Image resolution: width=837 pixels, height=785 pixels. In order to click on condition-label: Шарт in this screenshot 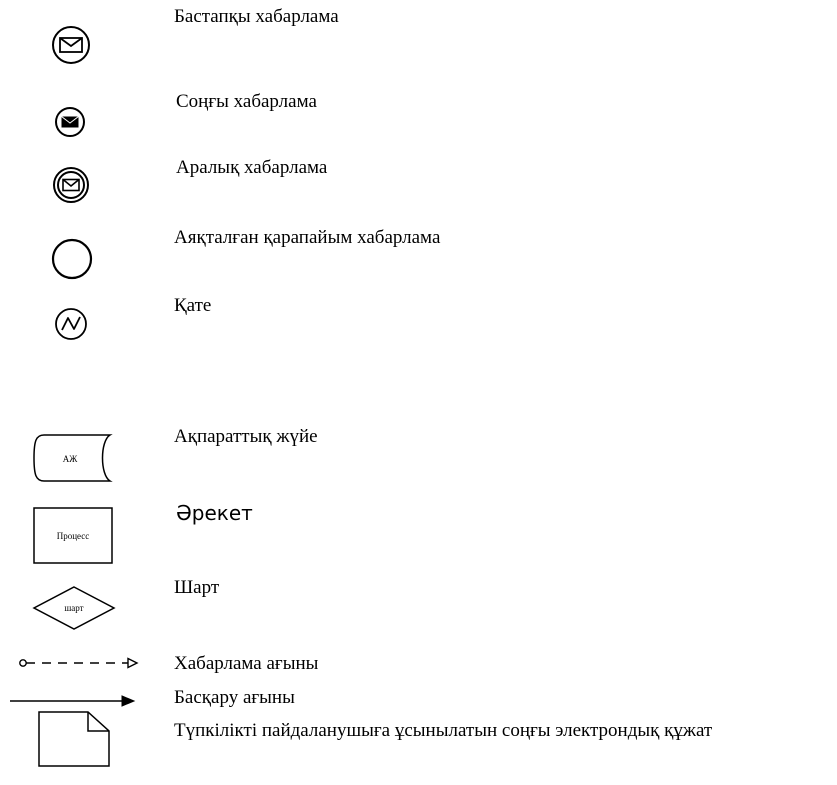, I will do `click(197, 587)`.